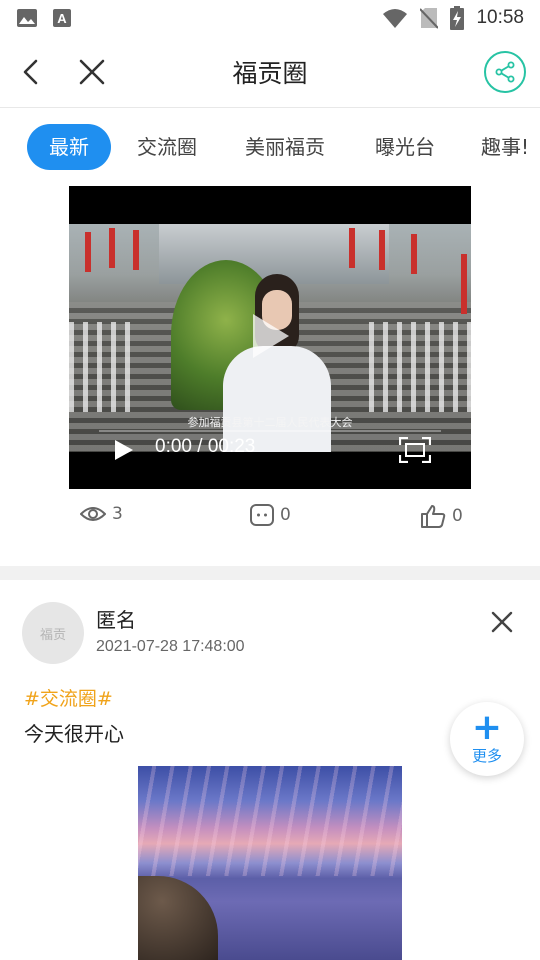 Image resolution: width=540 pixels, height=960 pixels. I want to click on video-progress-bar, so click(270, 431).